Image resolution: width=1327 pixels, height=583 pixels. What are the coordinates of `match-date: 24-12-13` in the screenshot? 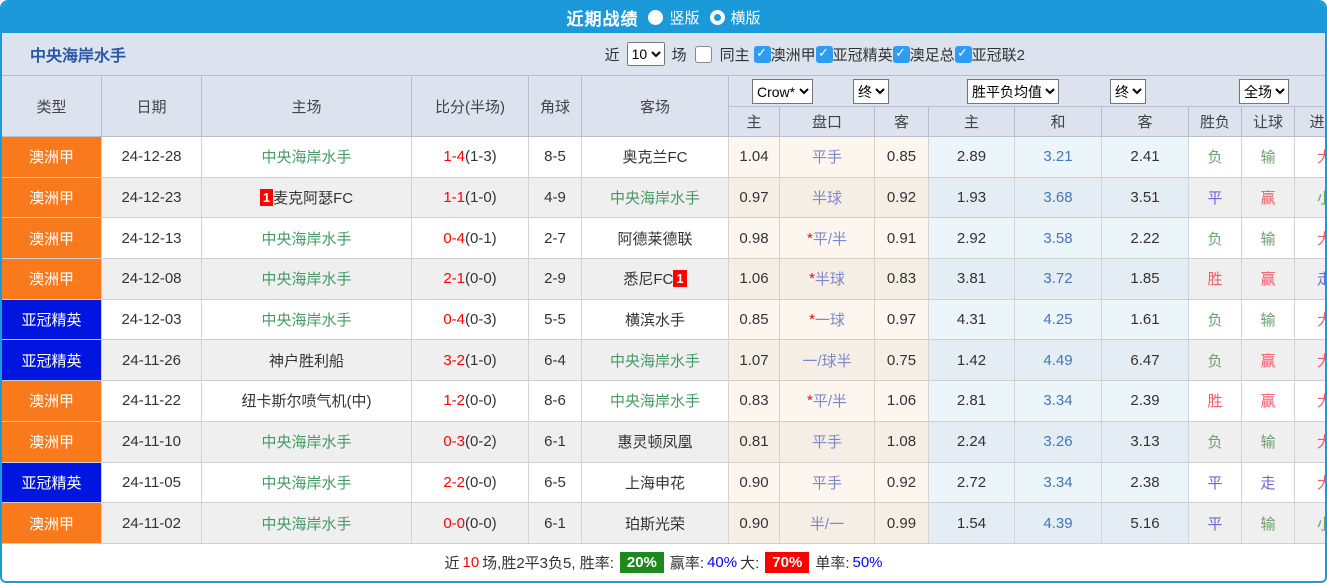 It's located at (152, 238).